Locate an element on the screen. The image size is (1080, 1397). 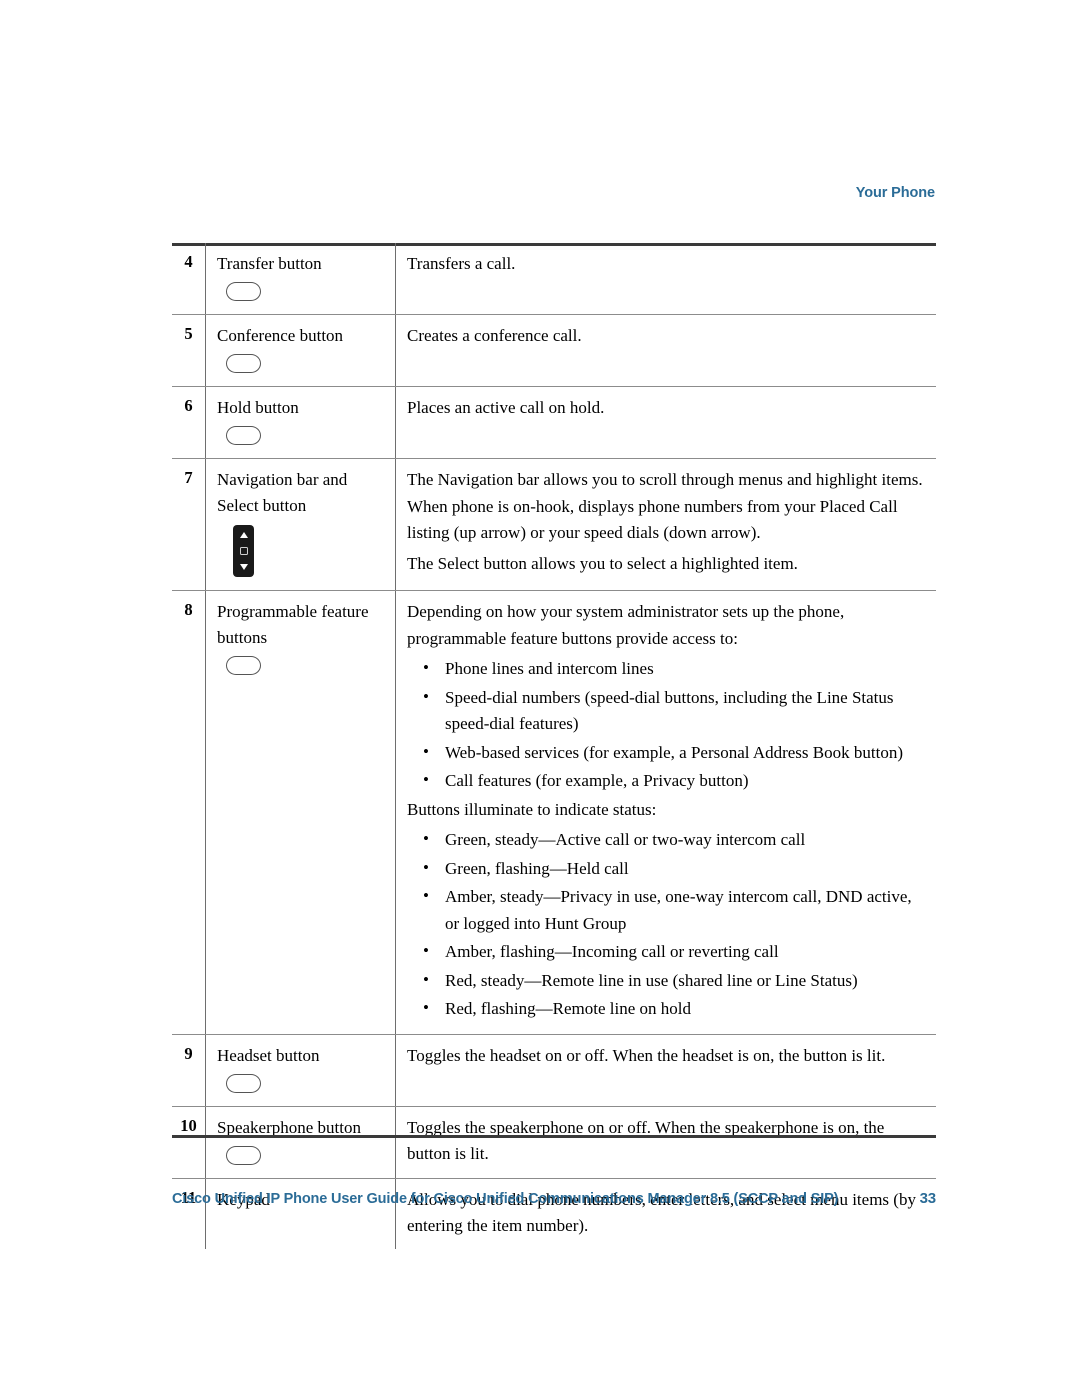
row-name-cell: Speakerphone button is located at coordinates (300, 1142).